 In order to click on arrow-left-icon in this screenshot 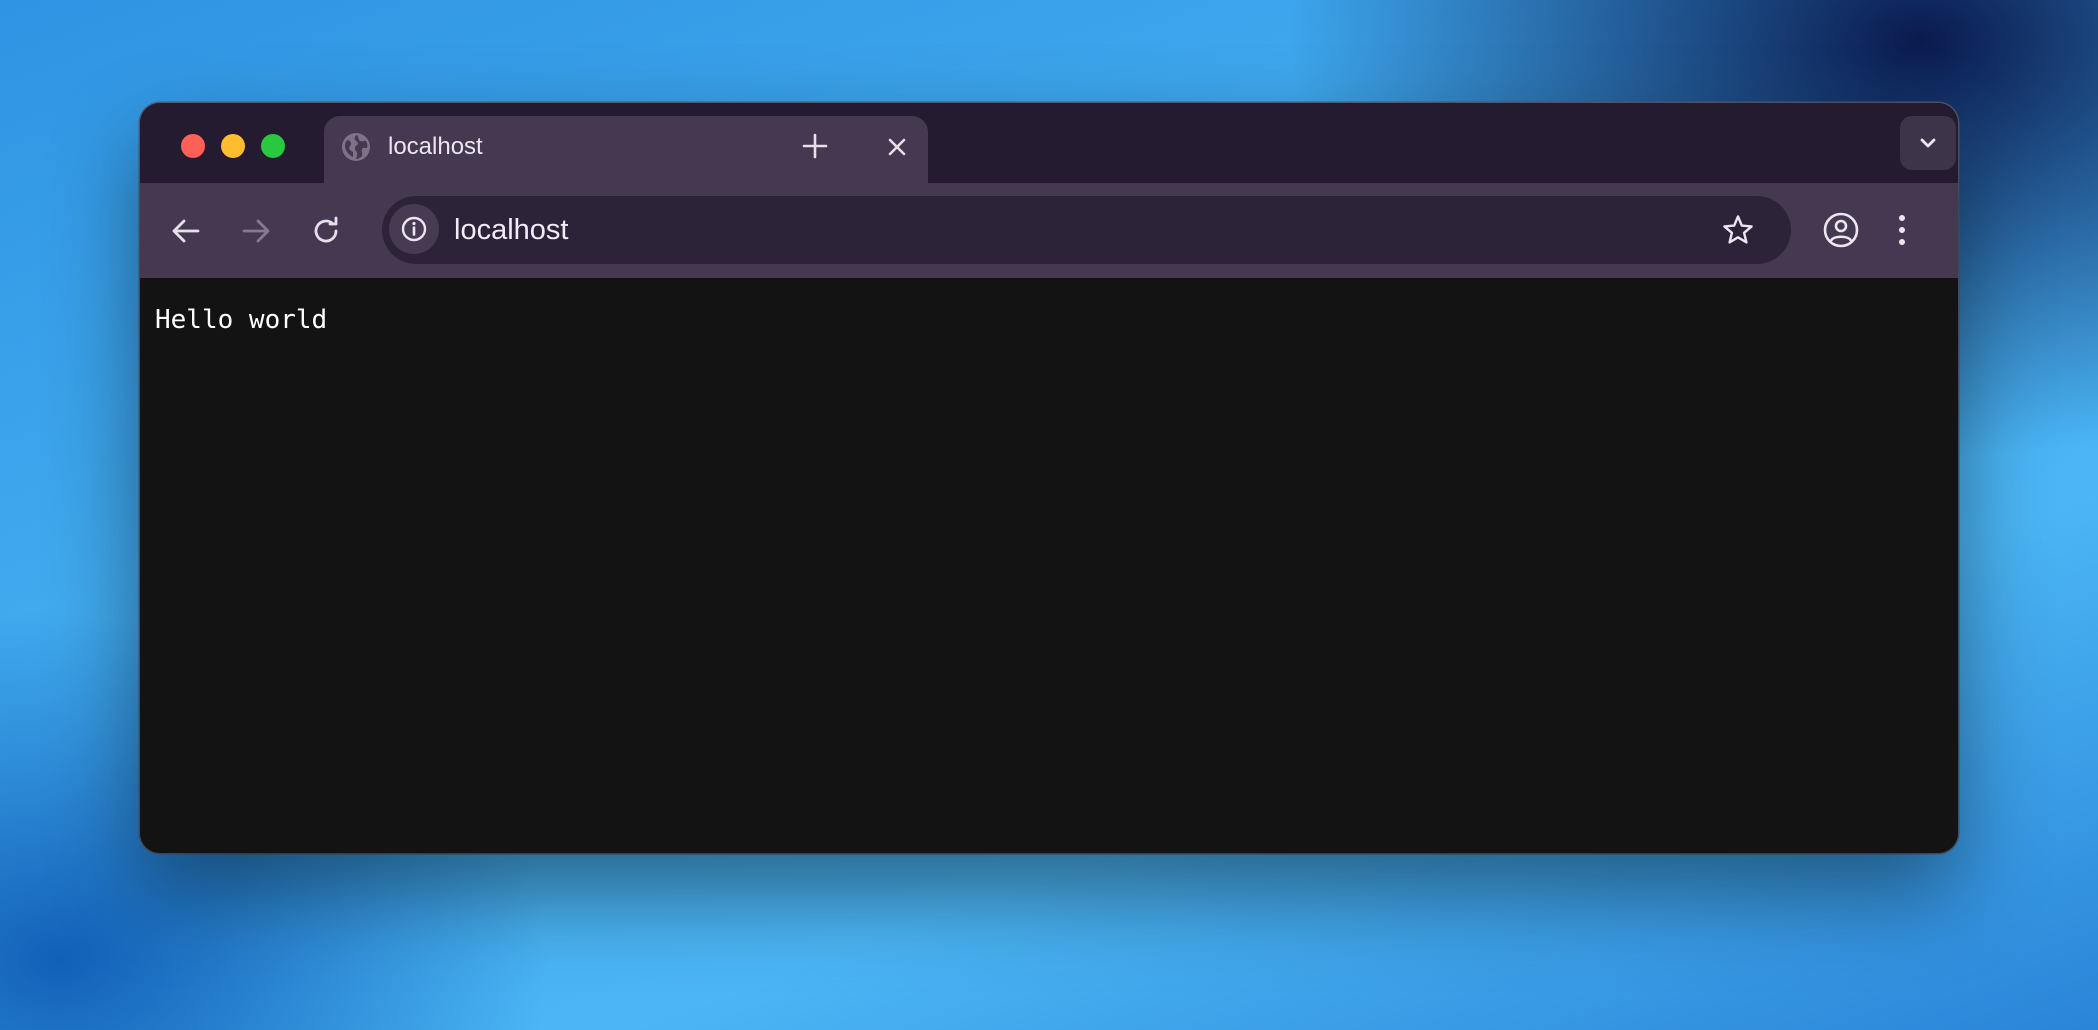, I will do `click(186, 231)`.